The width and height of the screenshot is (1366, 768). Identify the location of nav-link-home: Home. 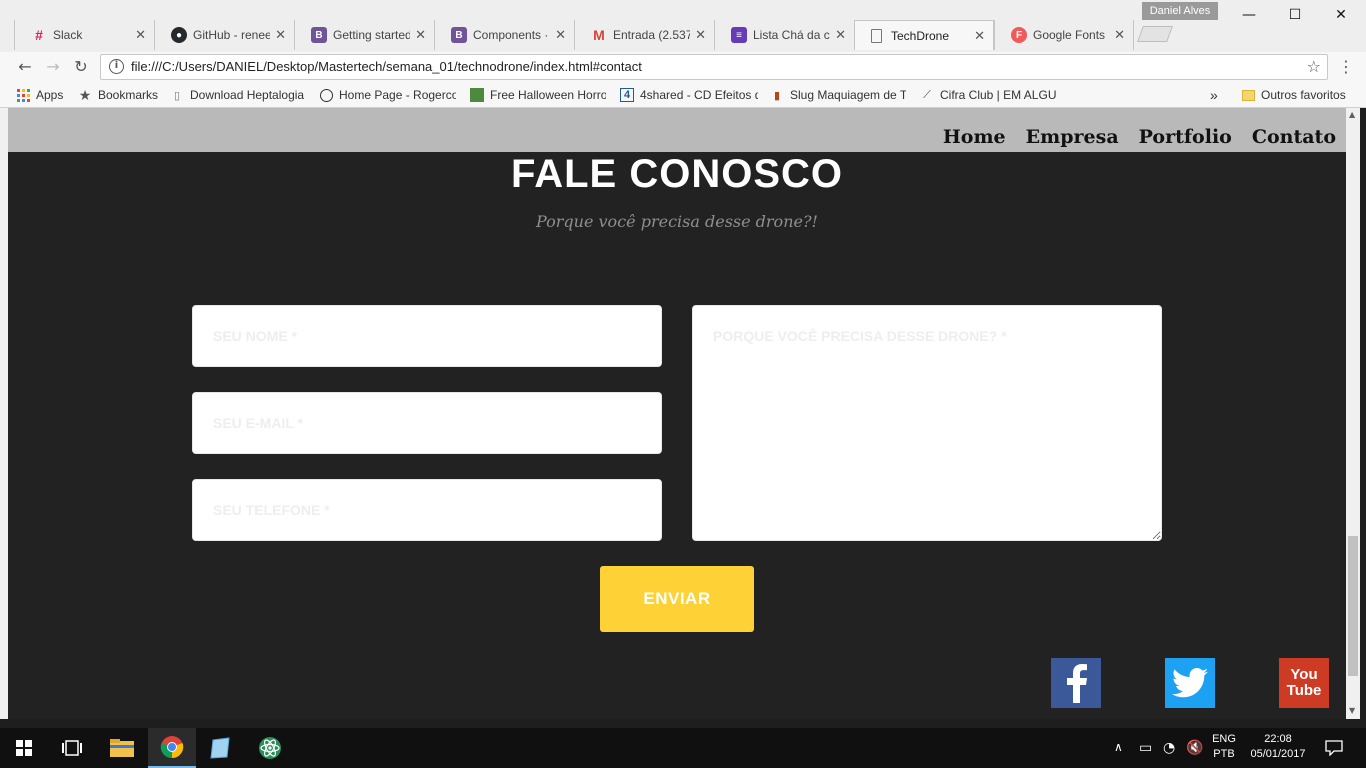
(974, 137).